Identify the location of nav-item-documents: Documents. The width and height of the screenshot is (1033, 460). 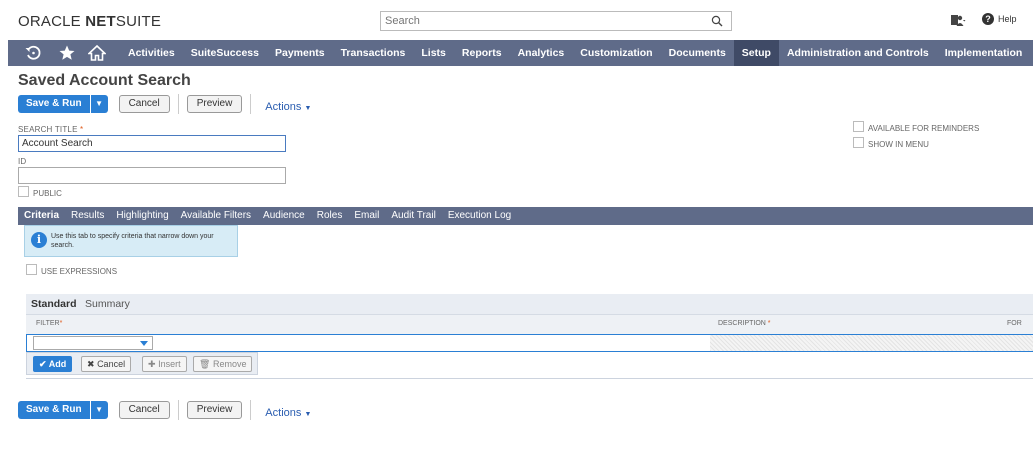
(697, 53).